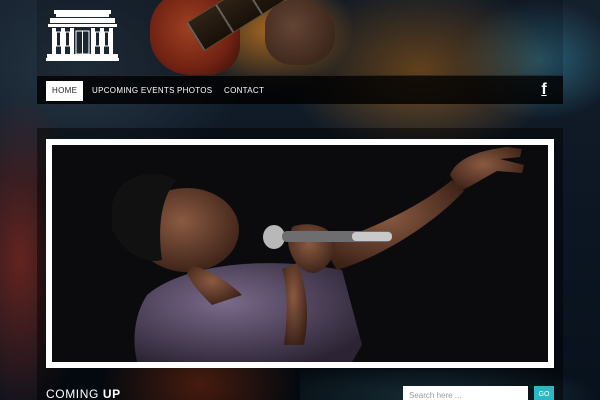 Image resolution: width=600 pixels, height=400 pixels. What do you see at coordinates (544, 393) in the screenshot?
I see `search-go-button: GO` at bounding box center [544, 393].